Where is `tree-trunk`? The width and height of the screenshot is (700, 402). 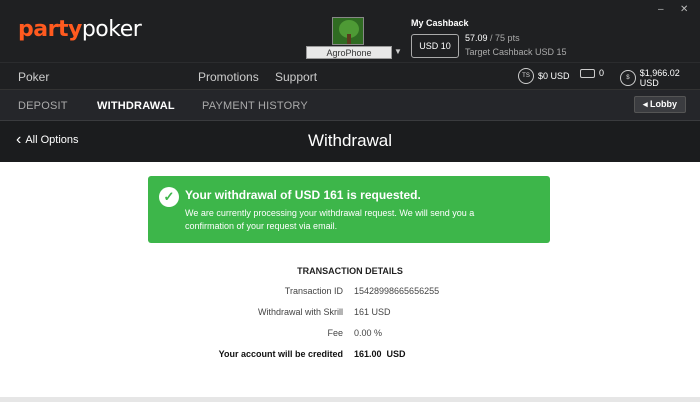 tree-trunk is located at coordinates (349, 39).